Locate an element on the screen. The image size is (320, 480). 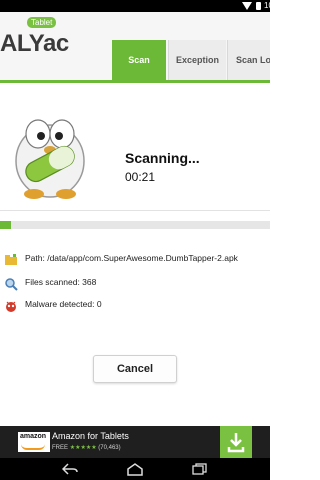
ad-price: FREE is located at coordinates (60, 448).